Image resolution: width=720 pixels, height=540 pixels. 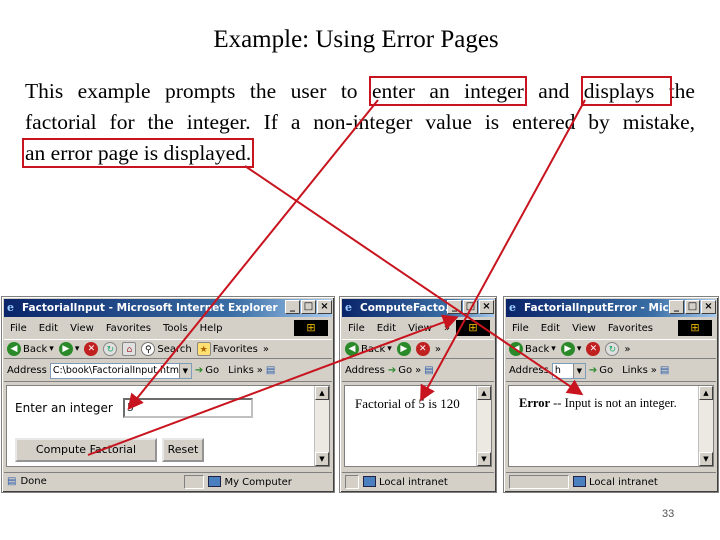 I want to click on integer-input: 5, so click(x=188, y=408).